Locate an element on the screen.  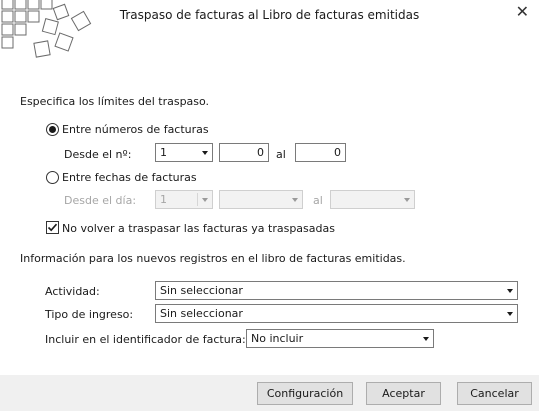
invoice-dates-radio is located at coordinates (52, 177).